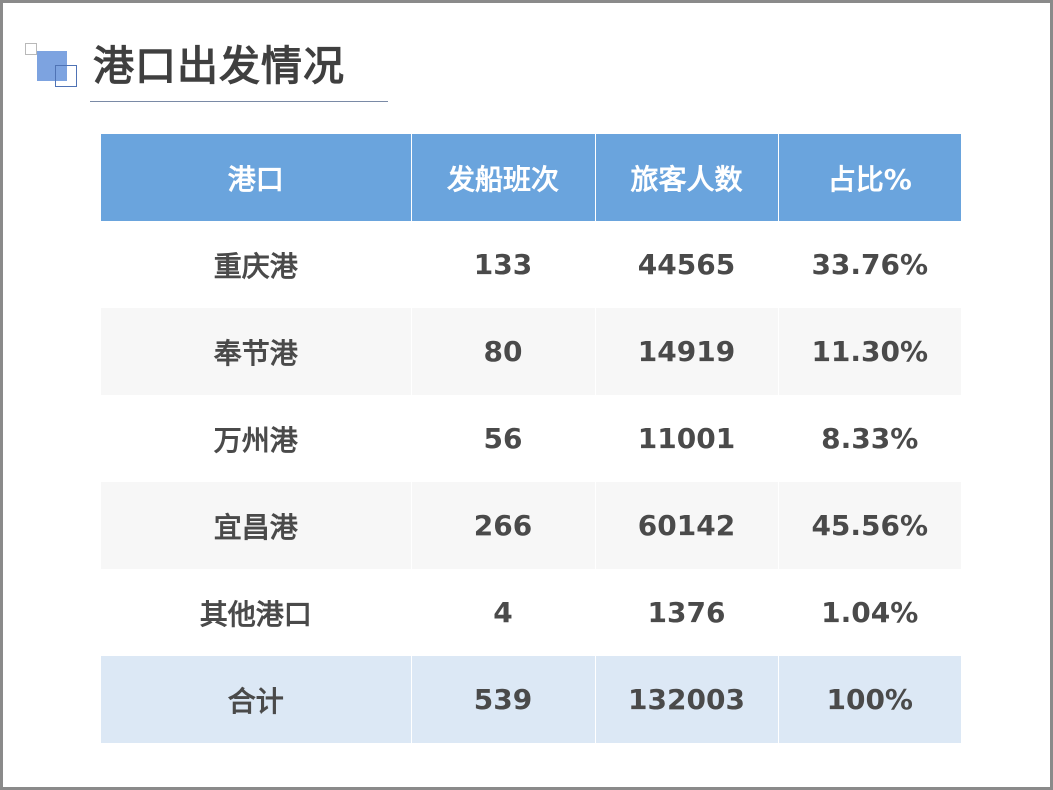 The height and width of the screenshot is (790, 1053). Describe the element at coordinates (502, 351) in the screenshot. I see `cell-sailings: 80` at that location.